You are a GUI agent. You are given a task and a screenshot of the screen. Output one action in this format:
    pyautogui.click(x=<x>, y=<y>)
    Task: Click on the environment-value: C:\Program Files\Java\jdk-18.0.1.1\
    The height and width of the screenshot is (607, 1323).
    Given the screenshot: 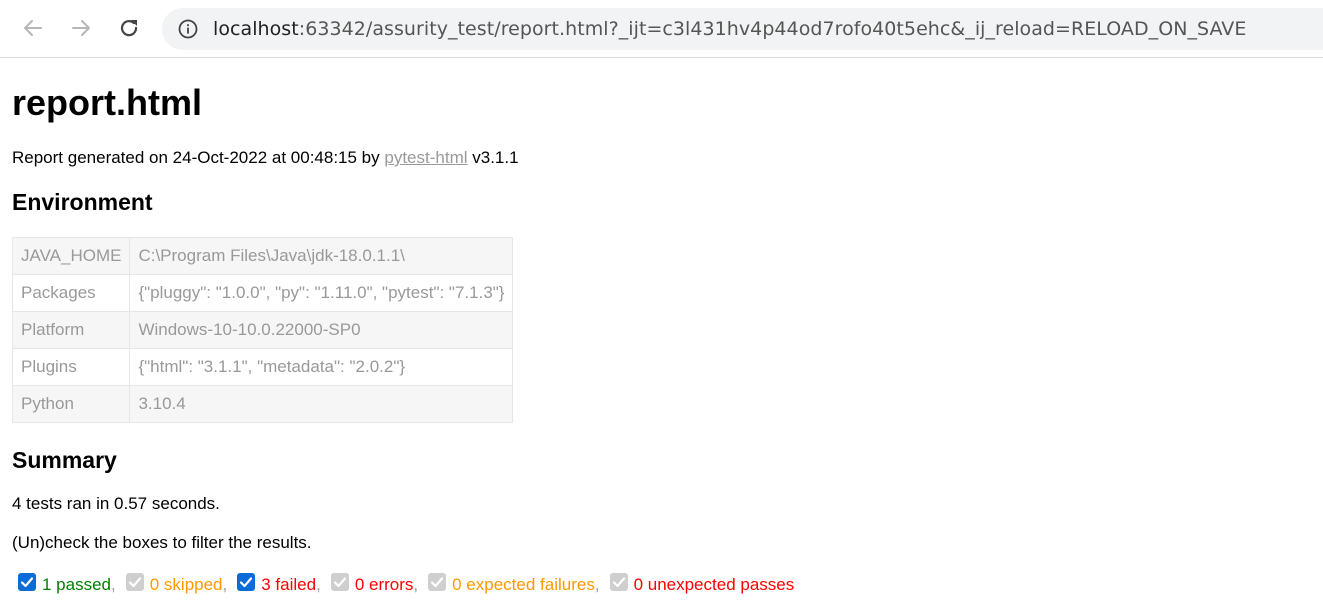 What is the action you would take?
    pyautogui.click(x=321, y=256)
    